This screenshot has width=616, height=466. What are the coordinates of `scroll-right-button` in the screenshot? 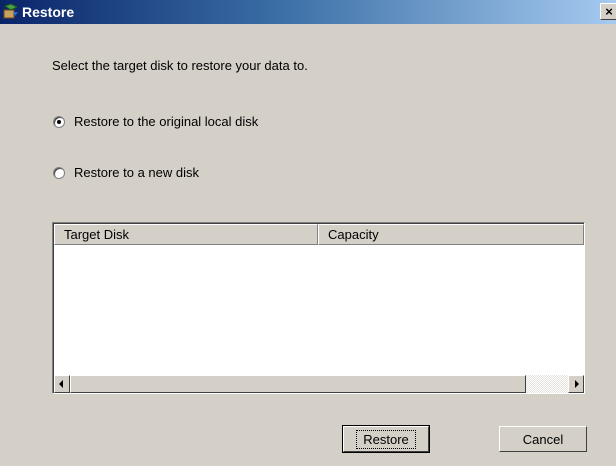 It's located at (576, 384).